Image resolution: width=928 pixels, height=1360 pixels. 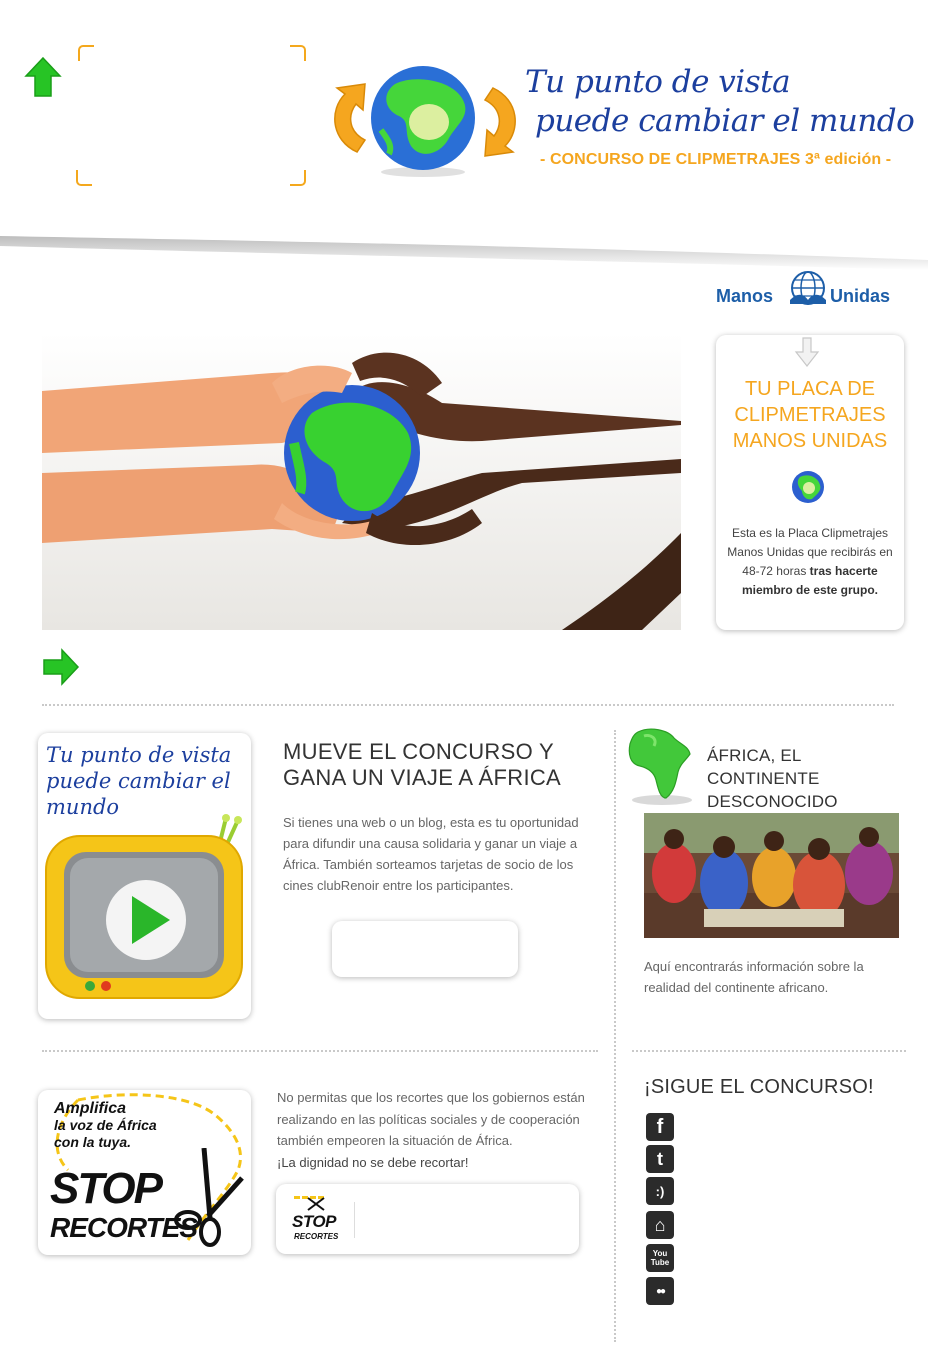 I want to click on facebook-icon: f, so click(x=660, y=1127).